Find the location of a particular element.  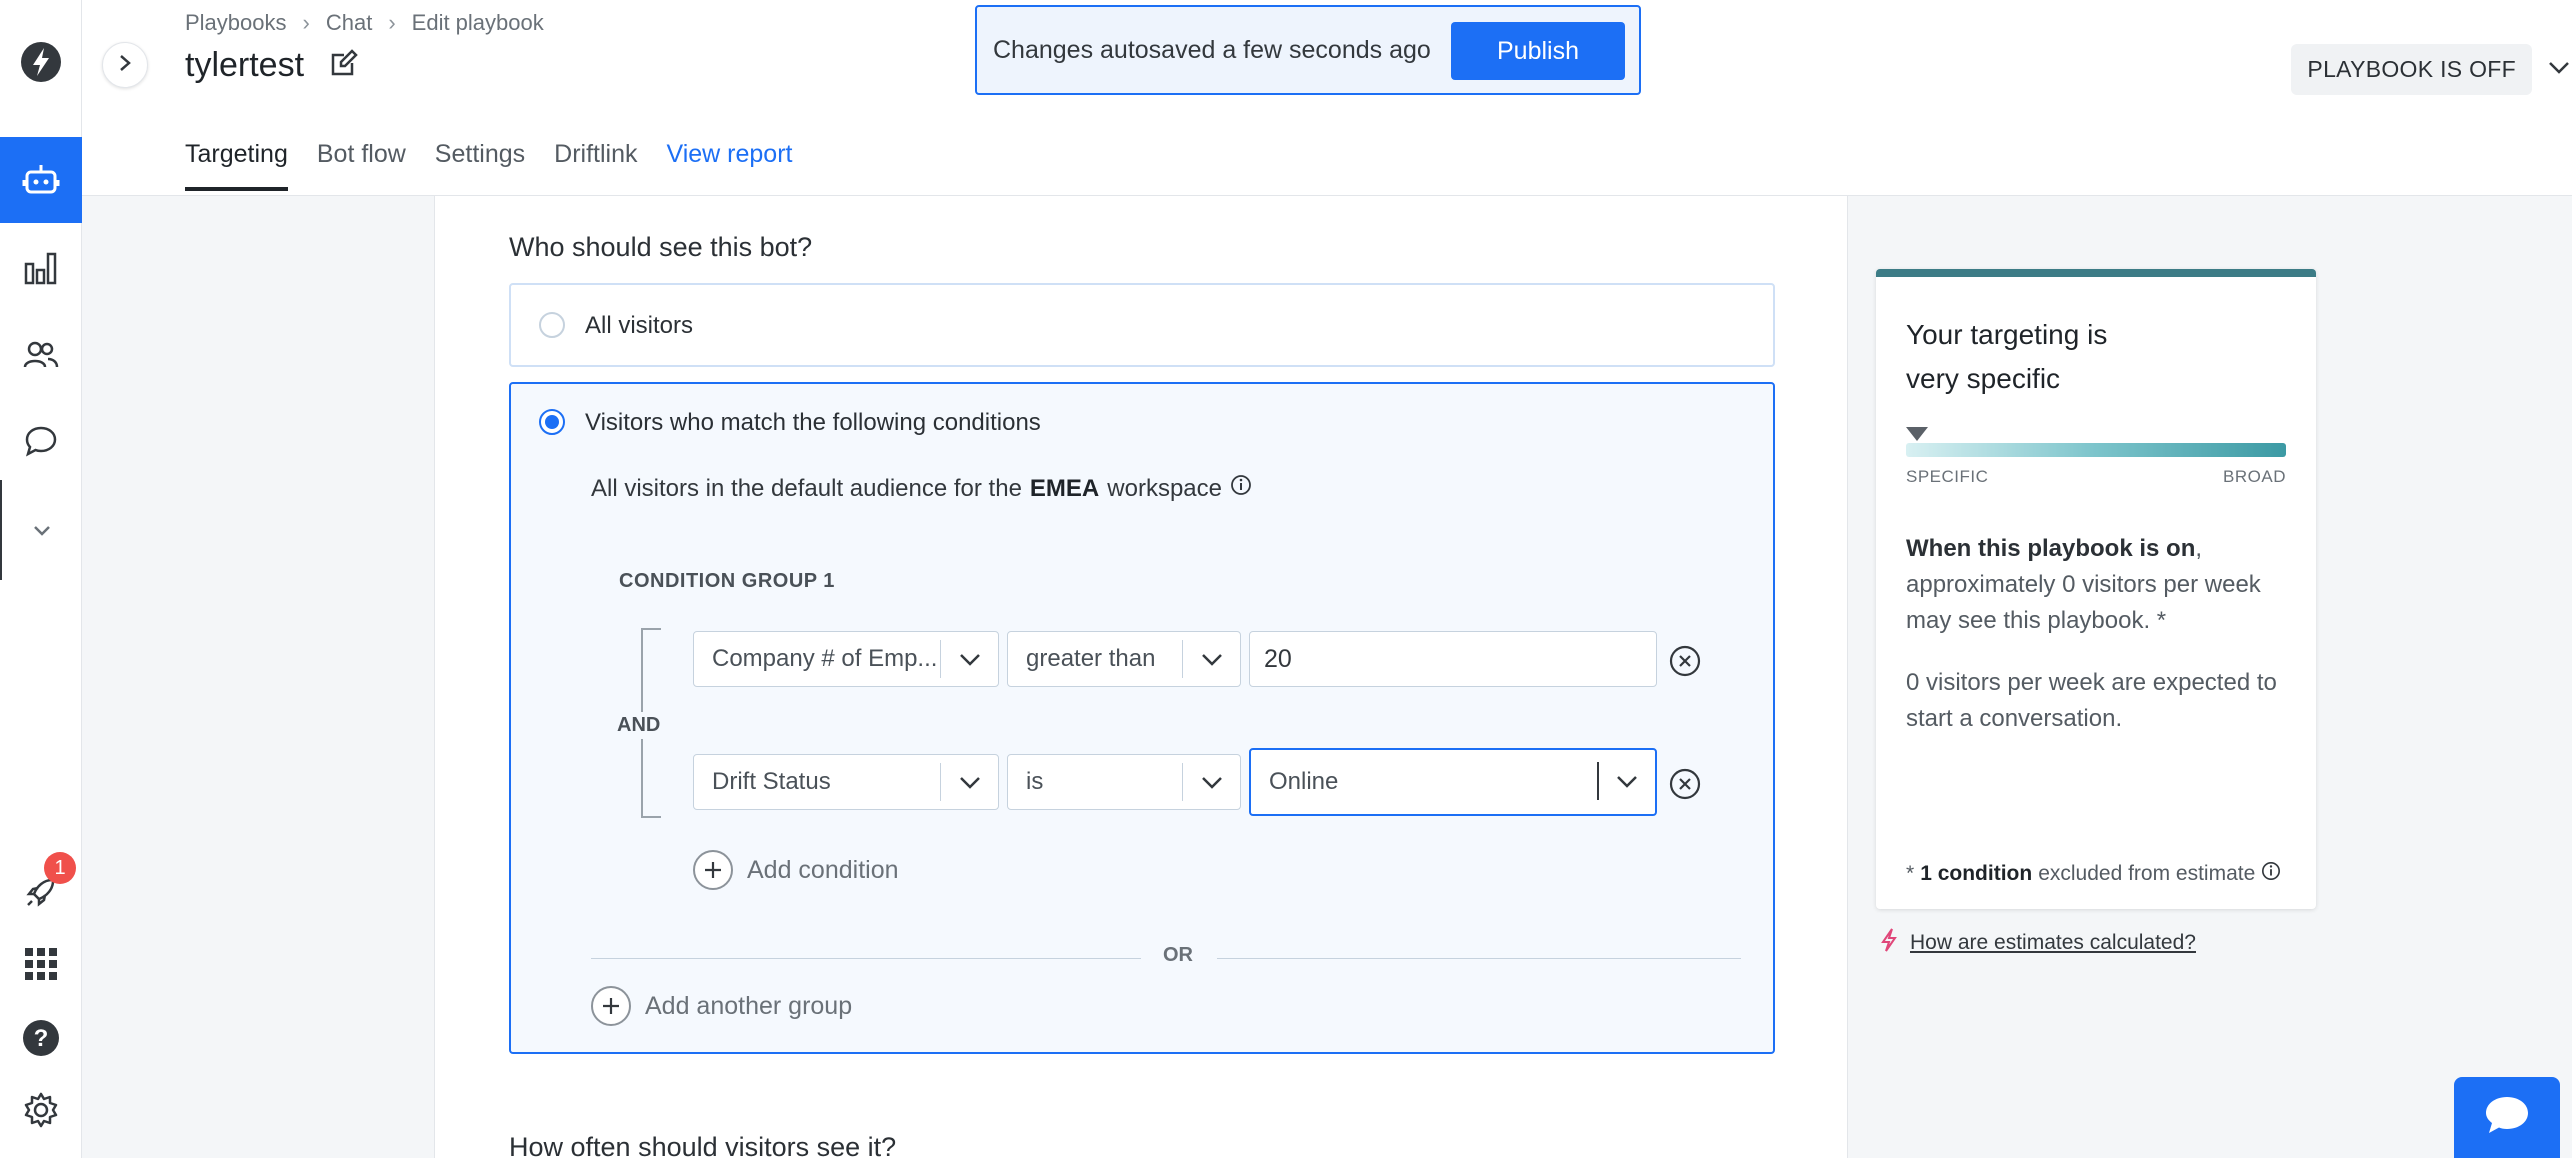

condition-1-value-input: 20 is located at coordinates (1453, 659).